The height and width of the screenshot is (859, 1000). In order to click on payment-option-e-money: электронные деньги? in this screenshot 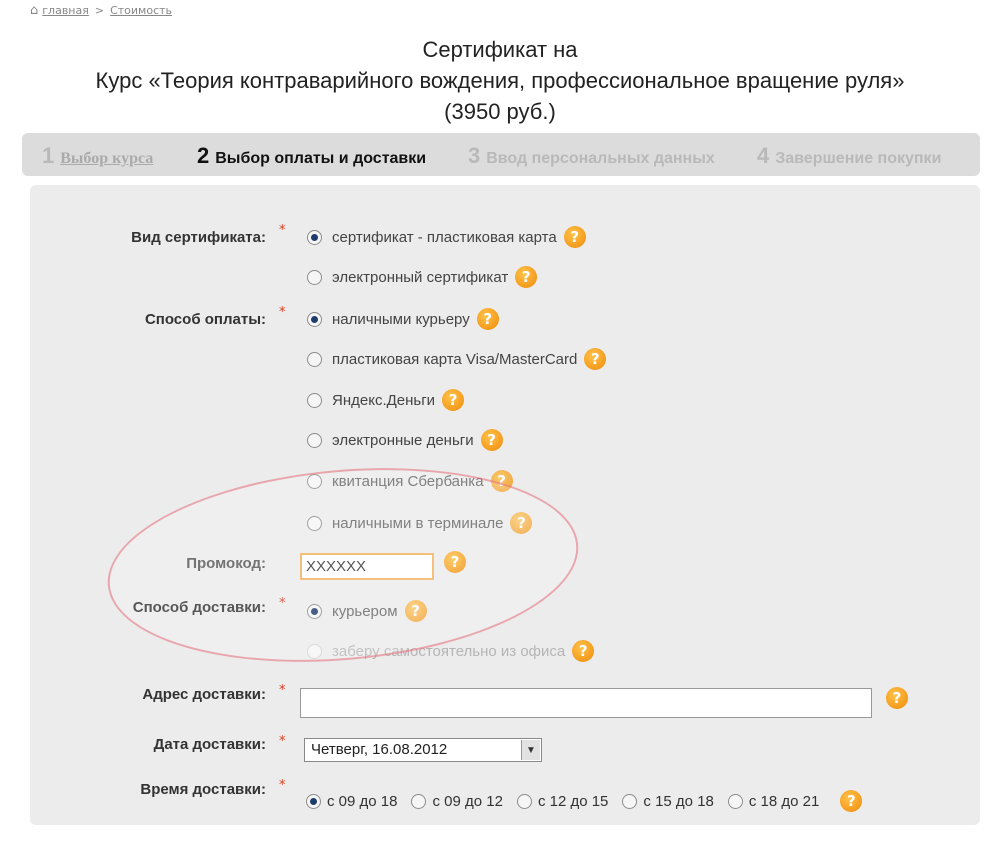, I will do `click(405, 440)`.